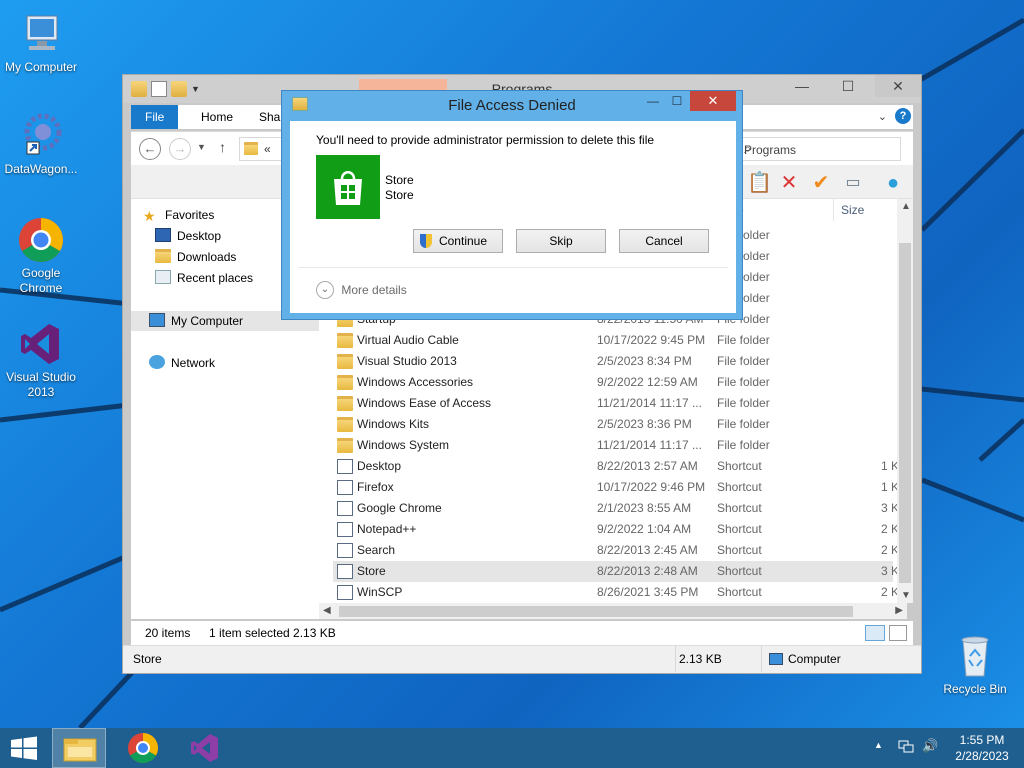  What do you see at coordinates (644, 508) in the screenshot?
I see `file-date: 2/1/2023 8:55 AM` at bounding box center [644, 508].